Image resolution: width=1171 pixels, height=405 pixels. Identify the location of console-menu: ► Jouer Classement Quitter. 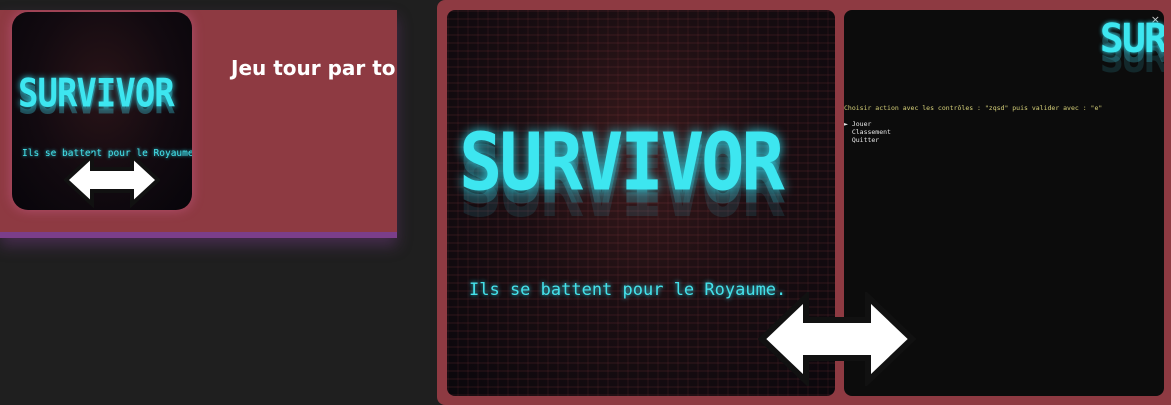
(867, 132).